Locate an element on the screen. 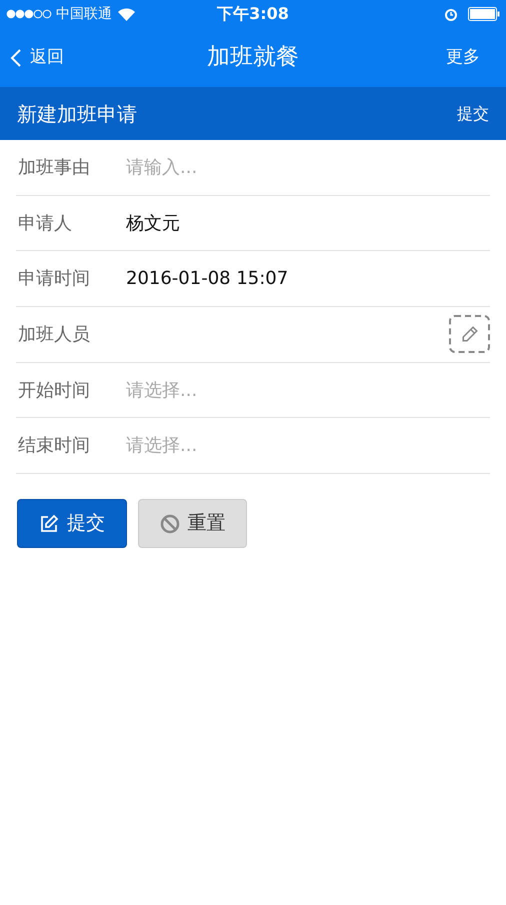 The image size is (506, 905). field-value: 2016-01-08 15:07 is located at coordinates (207, 279).